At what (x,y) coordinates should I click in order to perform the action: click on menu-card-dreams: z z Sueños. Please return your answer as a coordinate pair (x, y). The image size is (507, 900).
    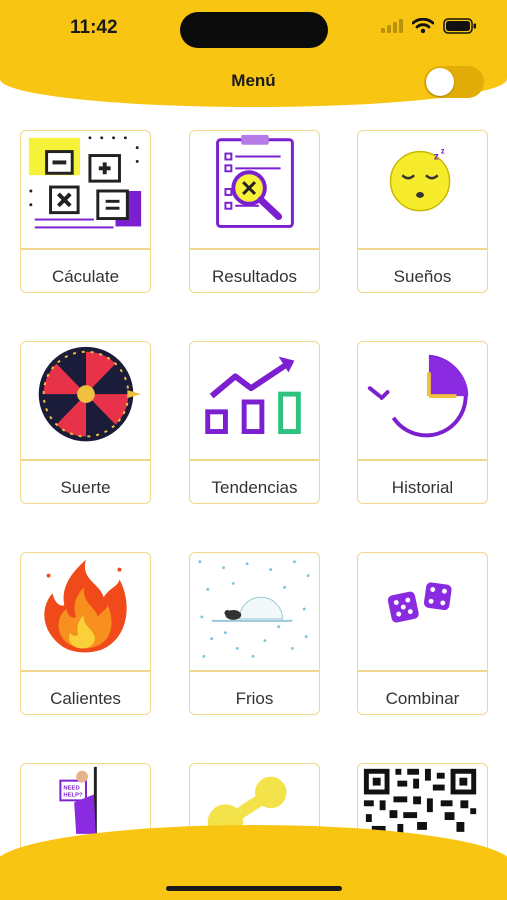
    Looking at the image, I should click on (422, 211).